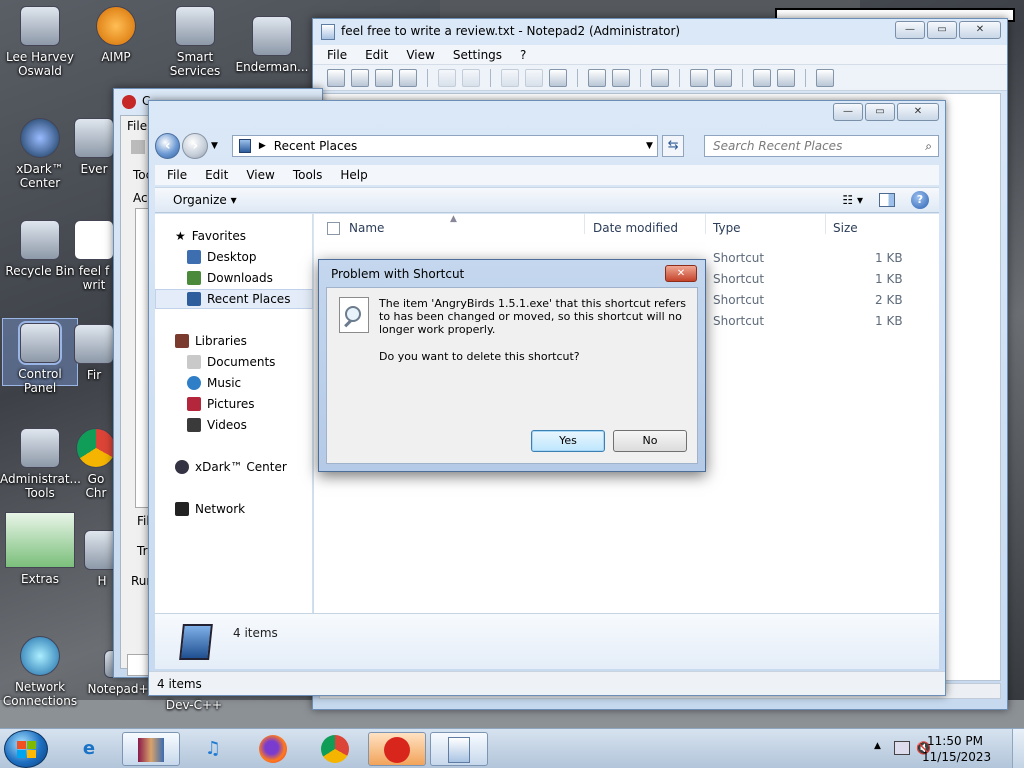  Describe the element at coordinates (194, 299) in the screenshot. I see `recent-places-icon` at that location.